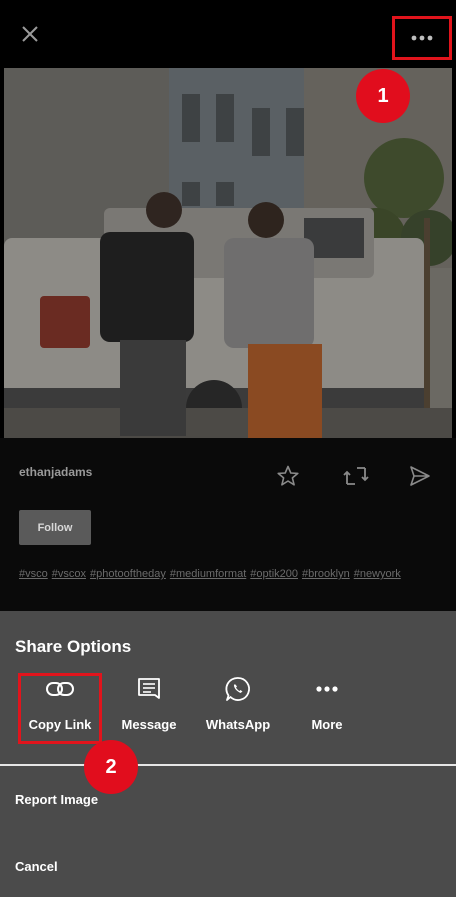 The width and height of the screenshot is (456, 897). Describe the element at coordinates (33, 574) in the screenshot. I see `hashtag-link: #vsco` at that location.